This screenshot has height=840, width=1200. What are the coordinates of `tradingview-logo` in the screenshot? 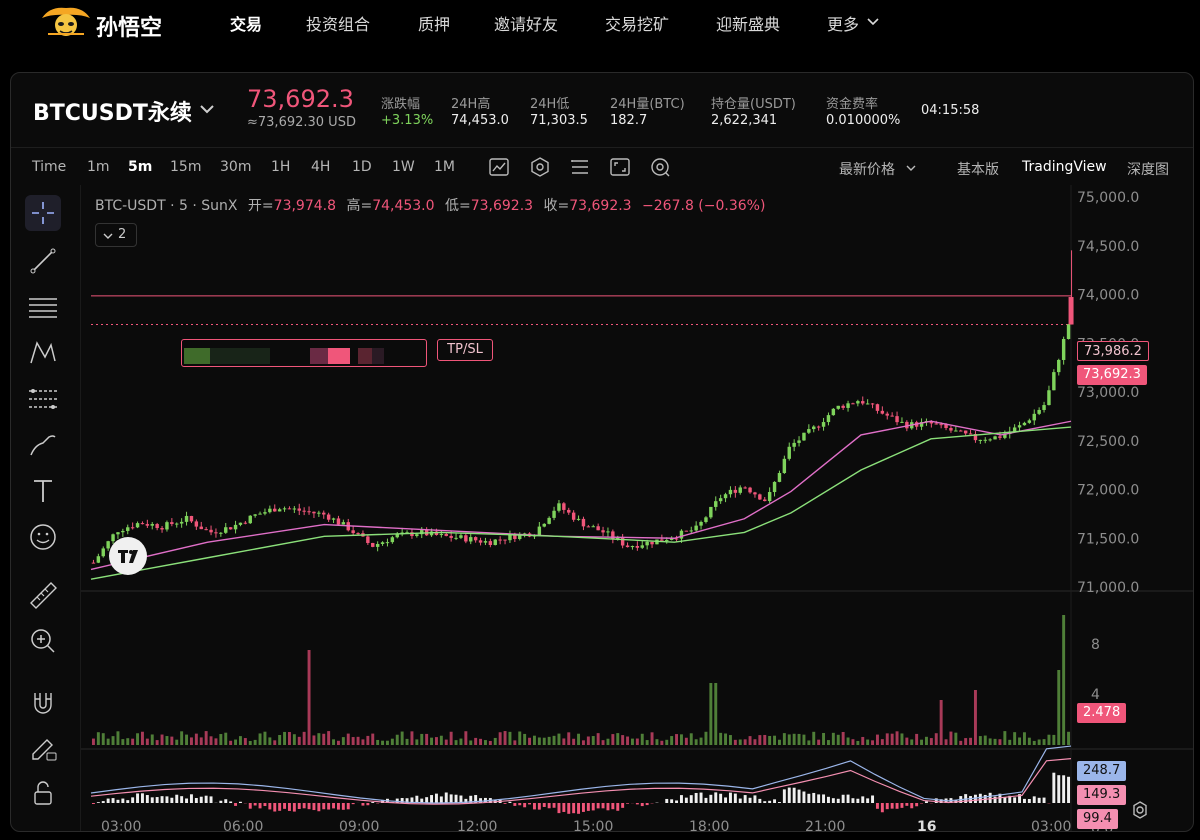 It's located at (128, 556).